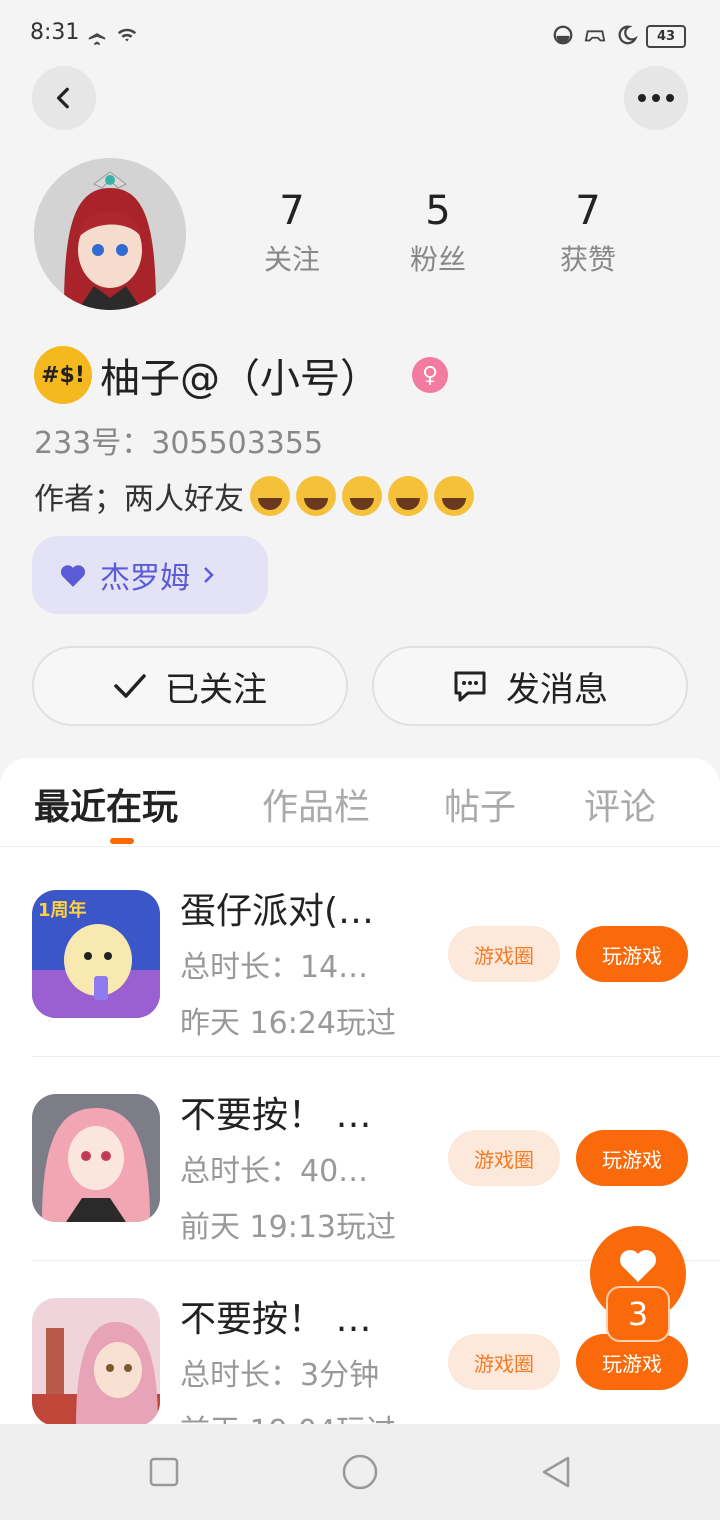 This screenshot has height=1520, width=720. I want to click on tab-indicator, so click(122, 841).